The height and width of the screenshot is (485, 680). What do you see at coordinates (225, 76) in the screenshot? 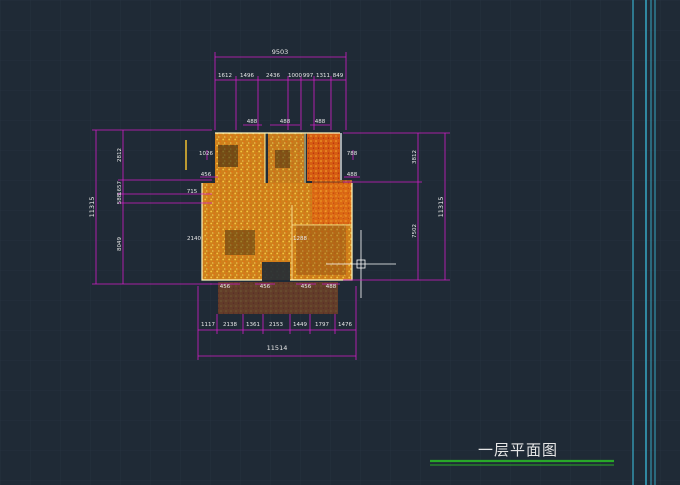
I see `dim-top-seg: 1612` at bounding box center [225, 76].